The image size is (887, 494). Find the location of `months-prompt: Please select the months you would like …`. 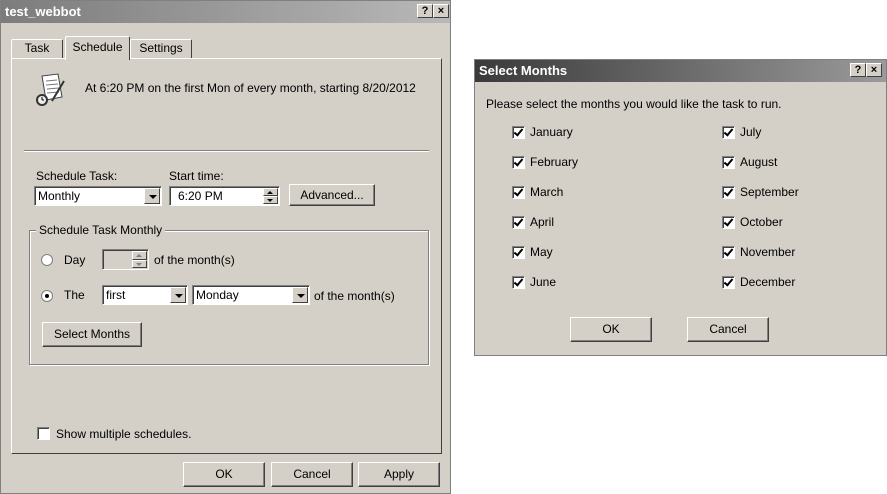

months-prompt: Please select the months you would like … is located at coordinates (634, 104).